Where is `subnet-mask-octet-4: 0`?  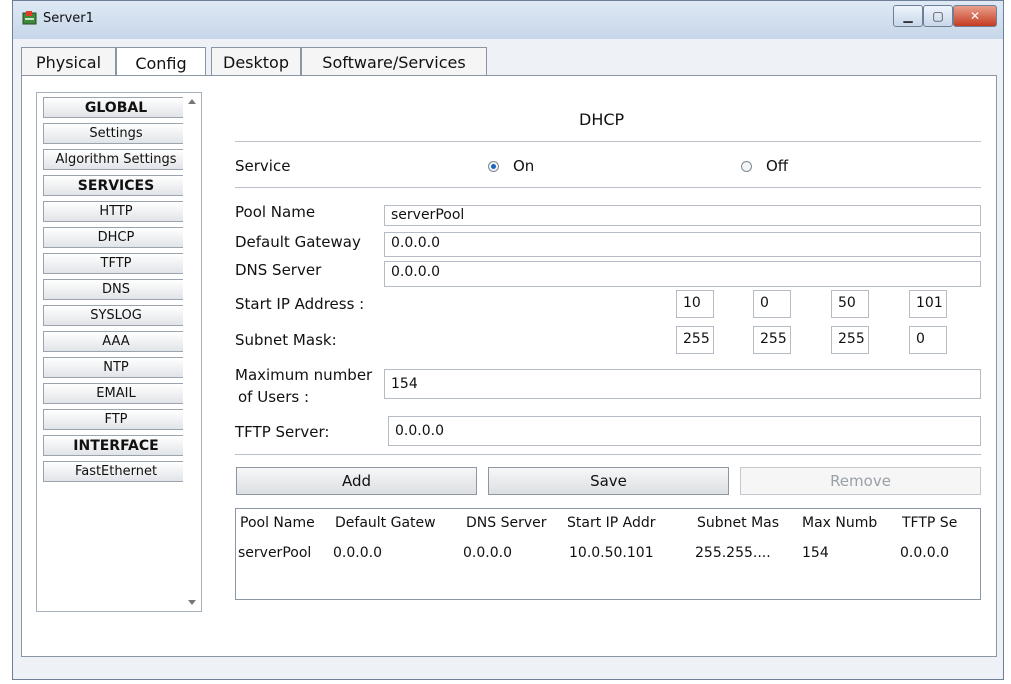 subnet-mask-octet-4: 0 is located at coordinates (928, 340).